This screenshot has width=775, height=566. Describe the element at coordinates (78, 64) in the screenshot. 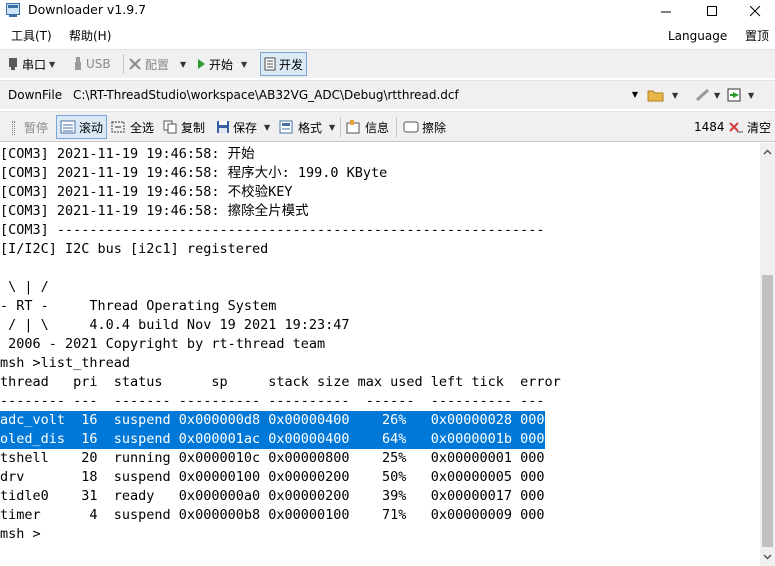

I see `usb-icon` at that location.